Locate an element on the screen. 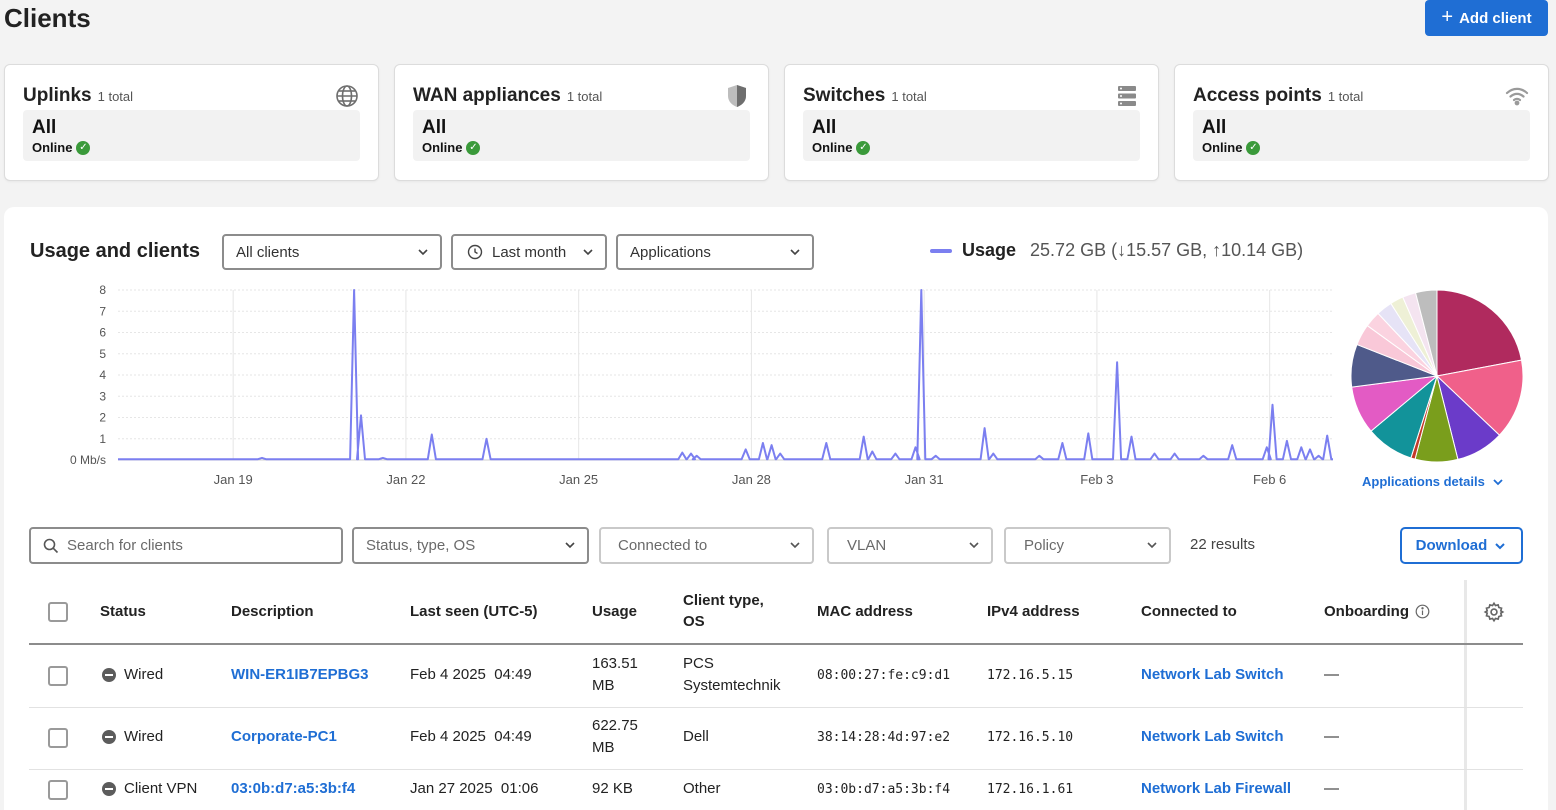 This screenshot has height=810, width=1556. header-onboarding: Onboarding is located at coordinates (1377, 611).